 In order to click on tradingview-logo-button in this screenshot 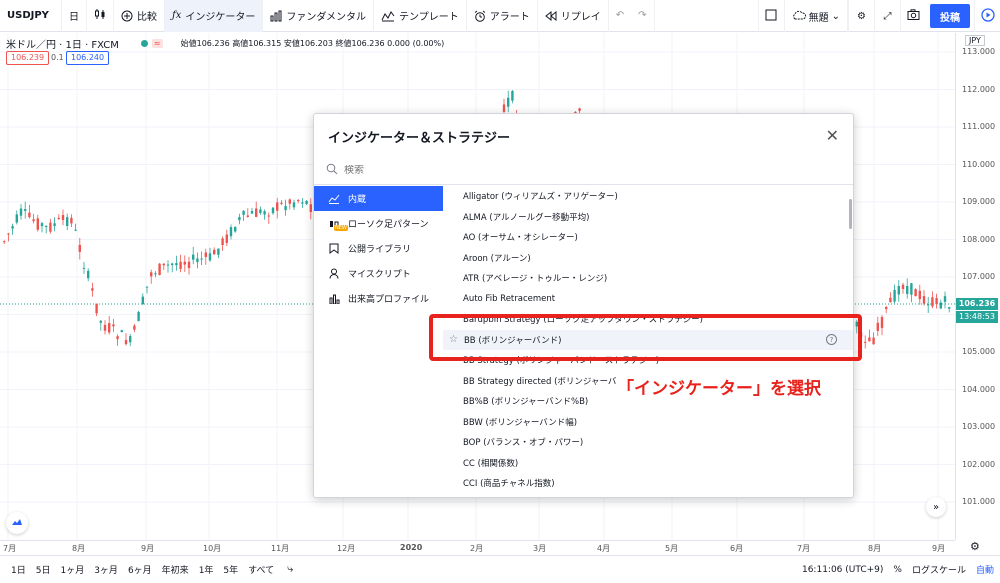, I will do `click(17, 523)`.